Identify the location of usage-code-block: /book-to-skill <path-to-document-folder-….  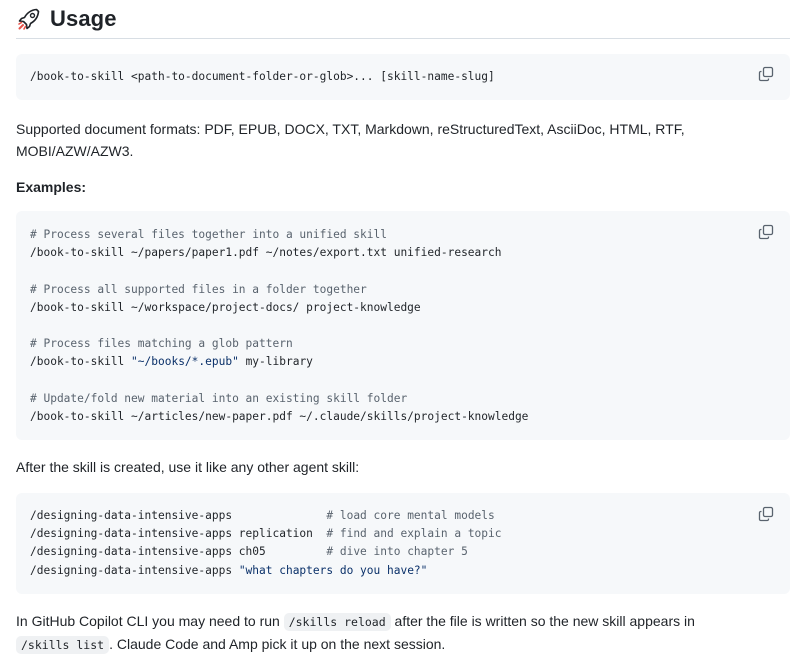
(403, 77).